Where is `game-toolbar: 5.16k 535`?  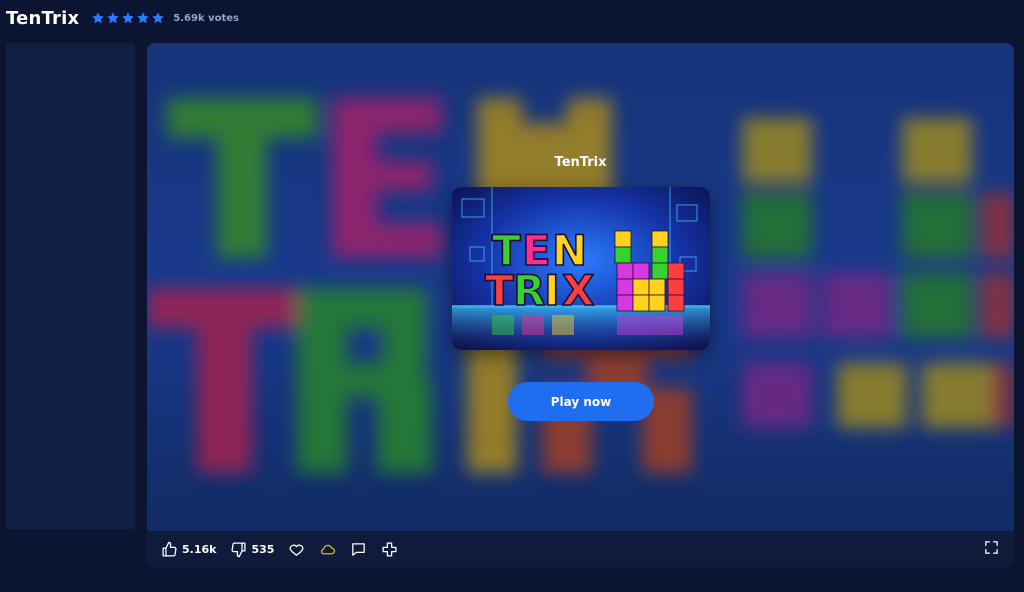 game-toolbar: 5.16k 535 is located at coordinates (580, 549).